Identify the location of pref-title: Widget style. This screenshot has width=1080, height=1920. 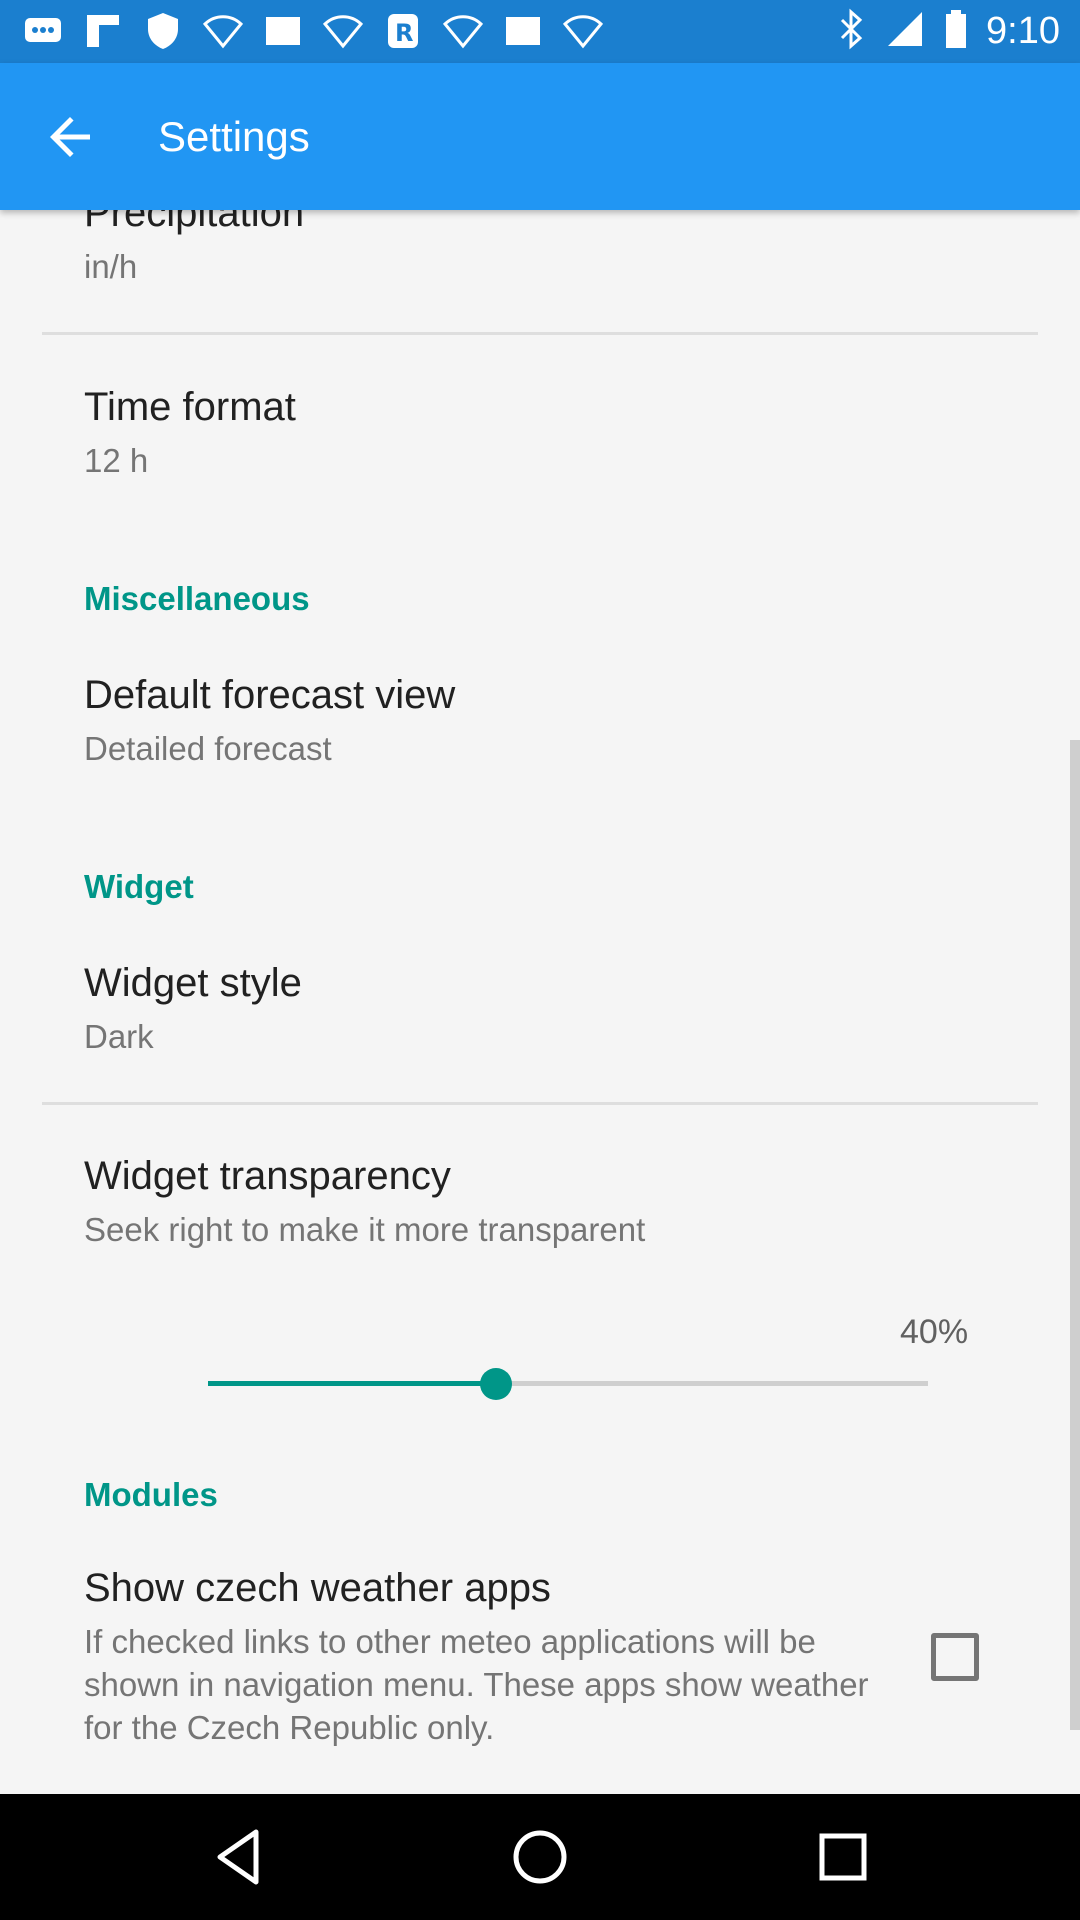
(193, 983).